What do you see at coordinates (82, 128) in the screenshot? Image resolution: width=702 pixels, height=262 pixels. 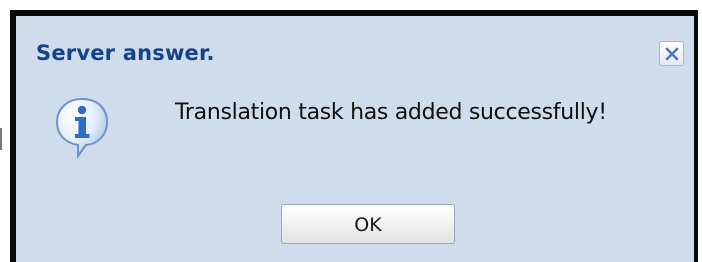 I see `info-icon` at bounding box center [82, 128].